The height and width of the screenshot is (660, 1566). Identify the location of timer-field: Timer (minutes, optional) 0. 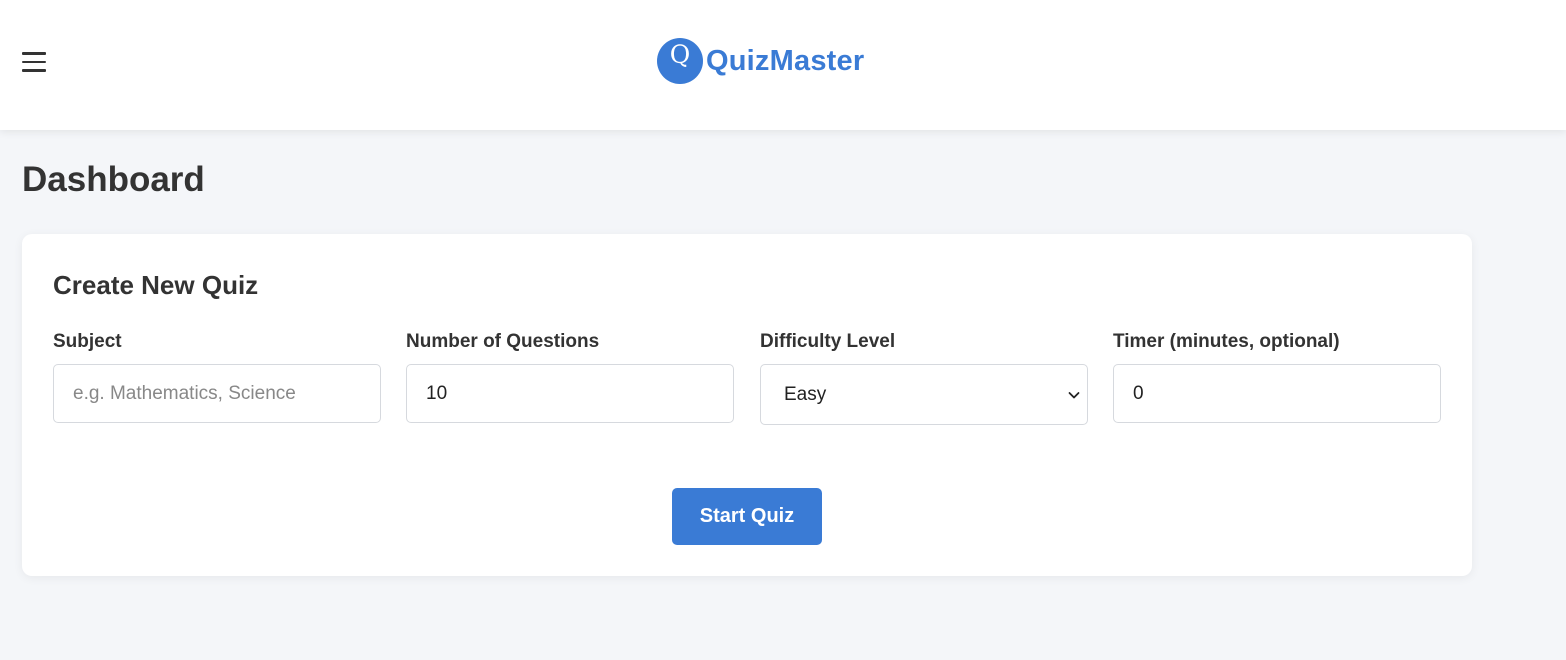
(1277, 376).